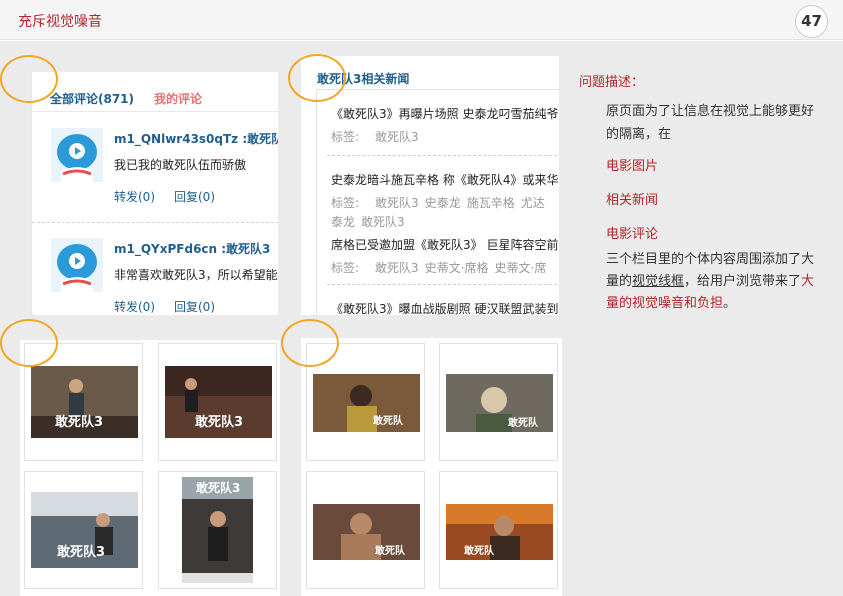 The width and height of the screenshot is (843, 596). I want to click on page-title: 充斥视觉噪音, so click(60, 22).